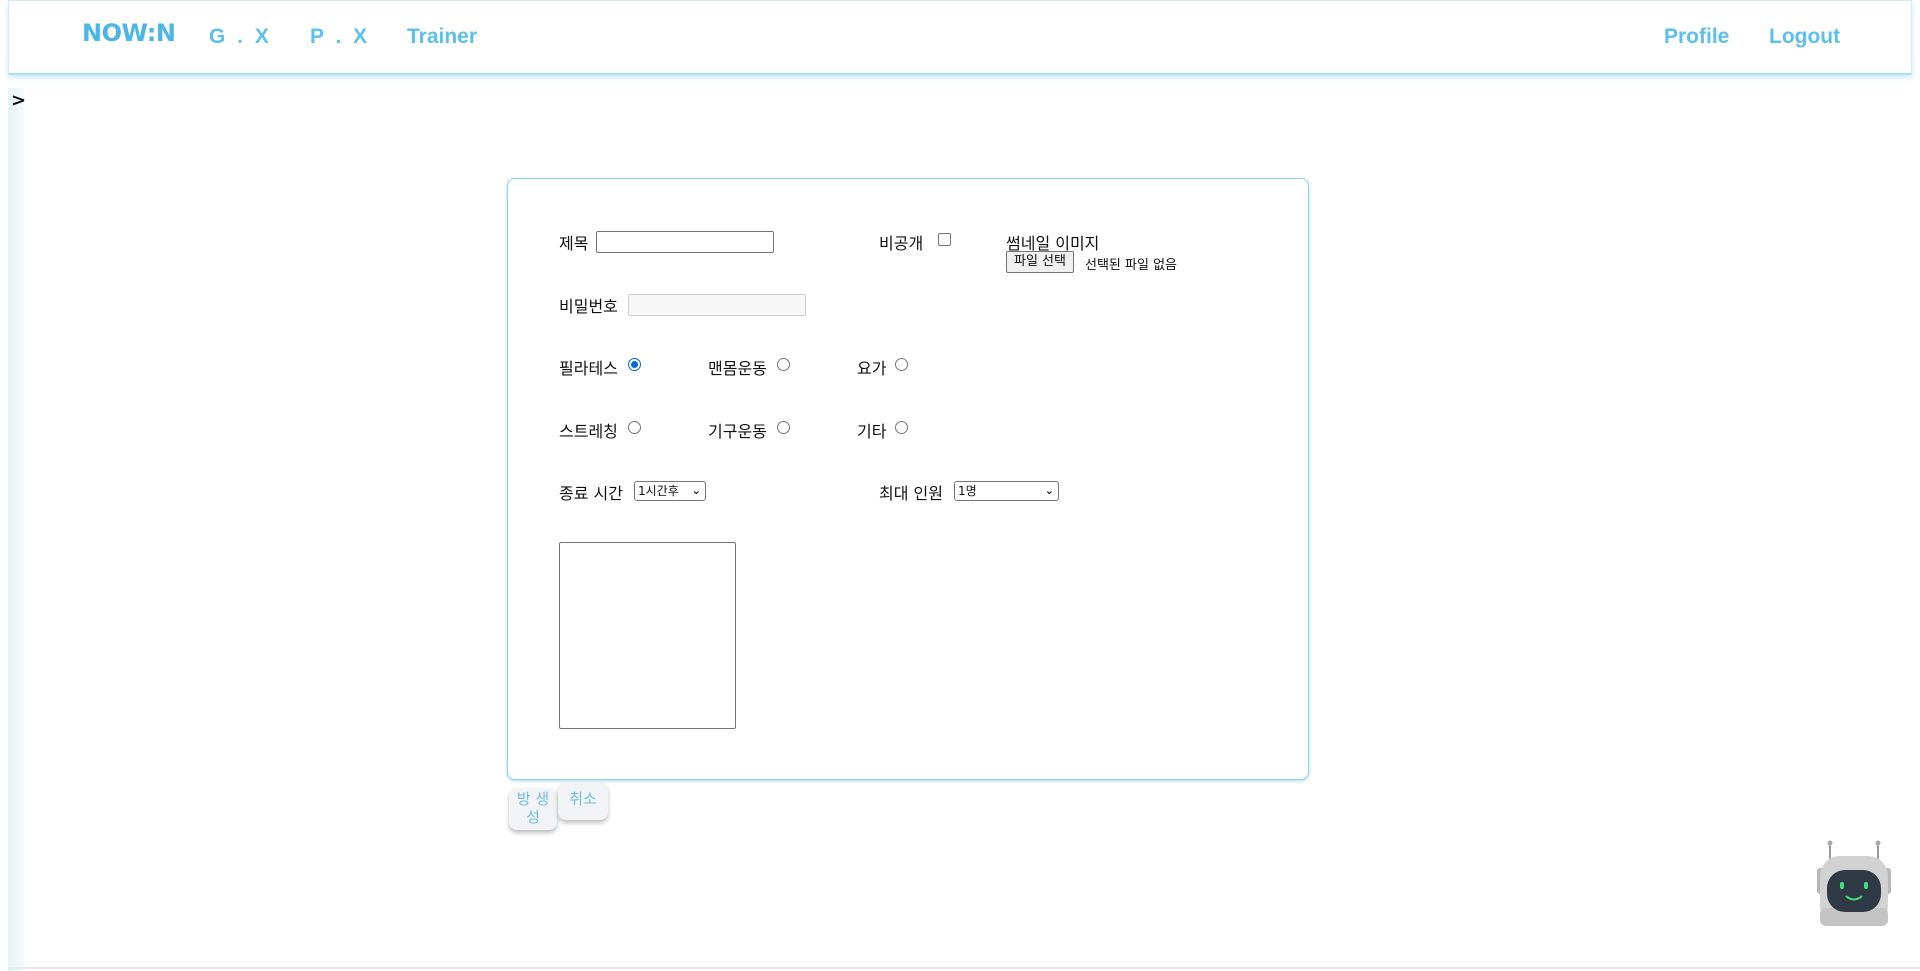 This screenshot has height=971, width=1920. Describe the element at coordinates (588, 431) in the screenshot. I see `category-label: 스트레칭` at that location.